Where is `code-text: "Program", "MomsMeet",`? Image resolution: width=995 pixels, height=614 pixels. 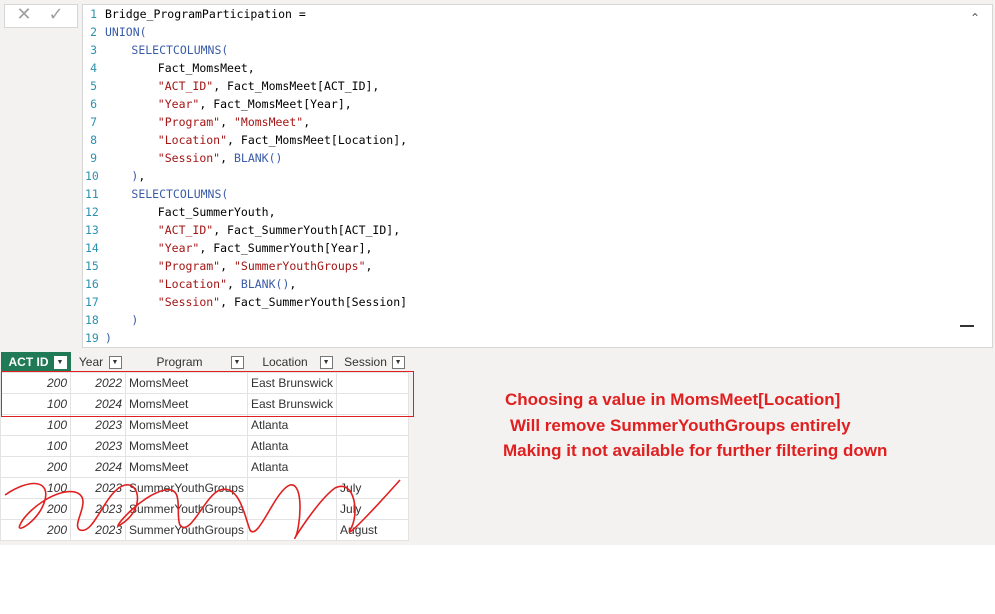 code-text: "Program", "MomsMeet", is located at coordinates (207, 122).